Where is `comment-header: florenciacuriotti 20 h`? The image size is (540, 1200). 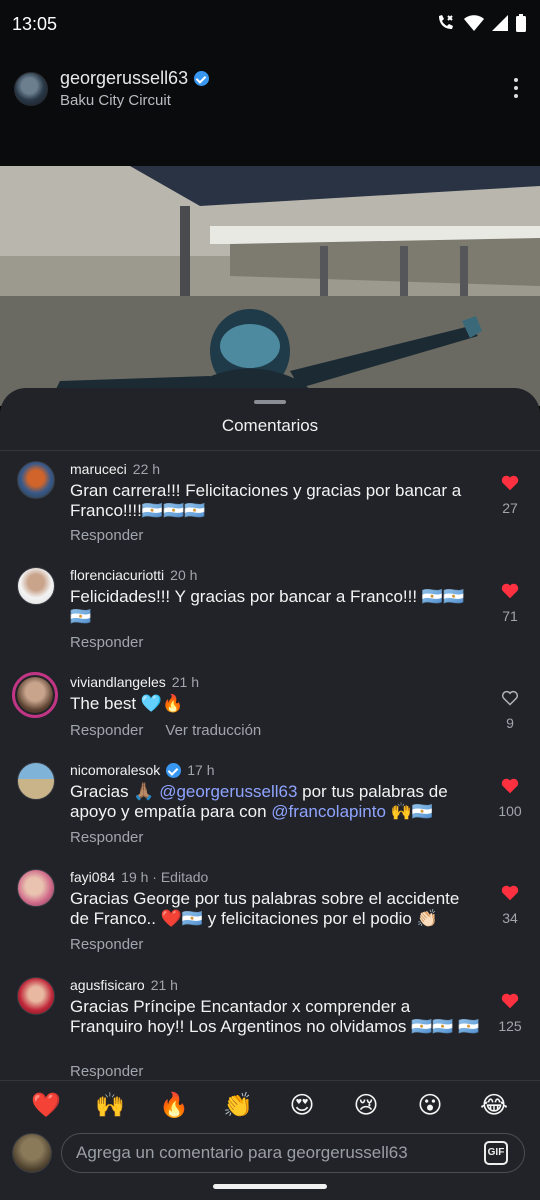 comment-header: florenciacuriotti 20 h is located at coordinates (133, 575).